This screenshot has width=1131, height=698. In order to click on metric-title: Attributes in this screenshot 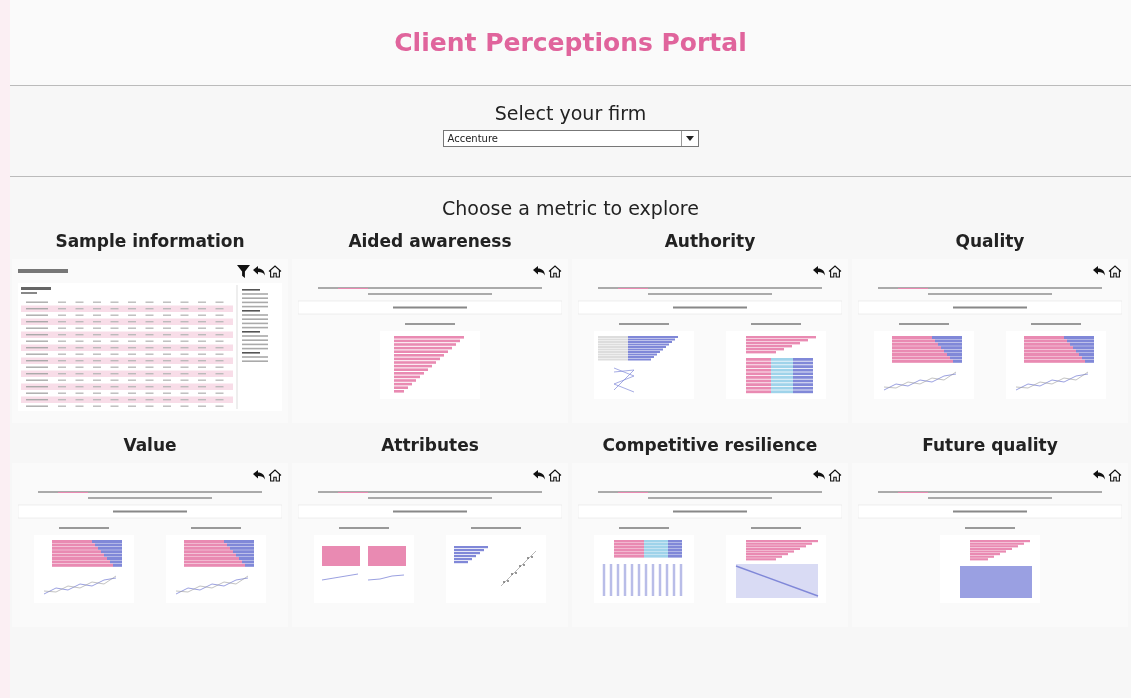, I will do `click(430, 446)`.